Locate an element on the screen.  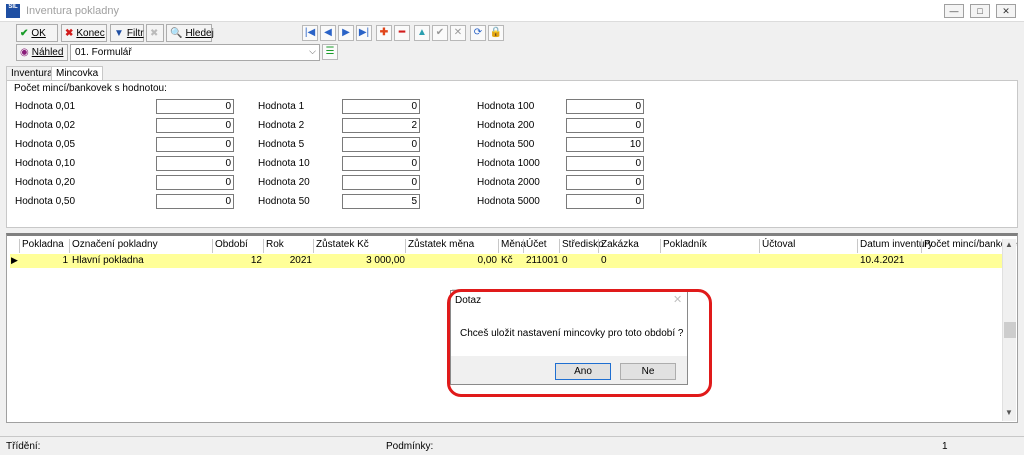
table-cell: 0 is located at coordinates (565, 260).